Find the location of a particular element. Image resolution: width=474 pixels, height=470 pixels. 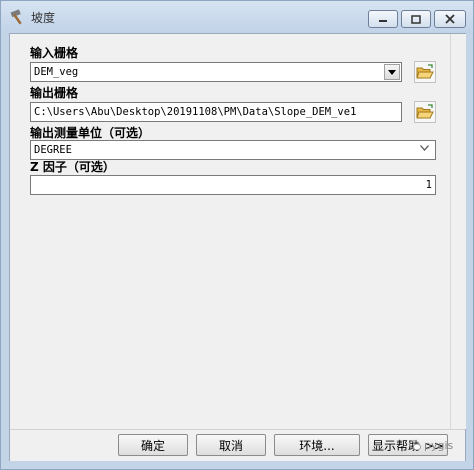

minimize-icon is located at coordinates (383, 21).